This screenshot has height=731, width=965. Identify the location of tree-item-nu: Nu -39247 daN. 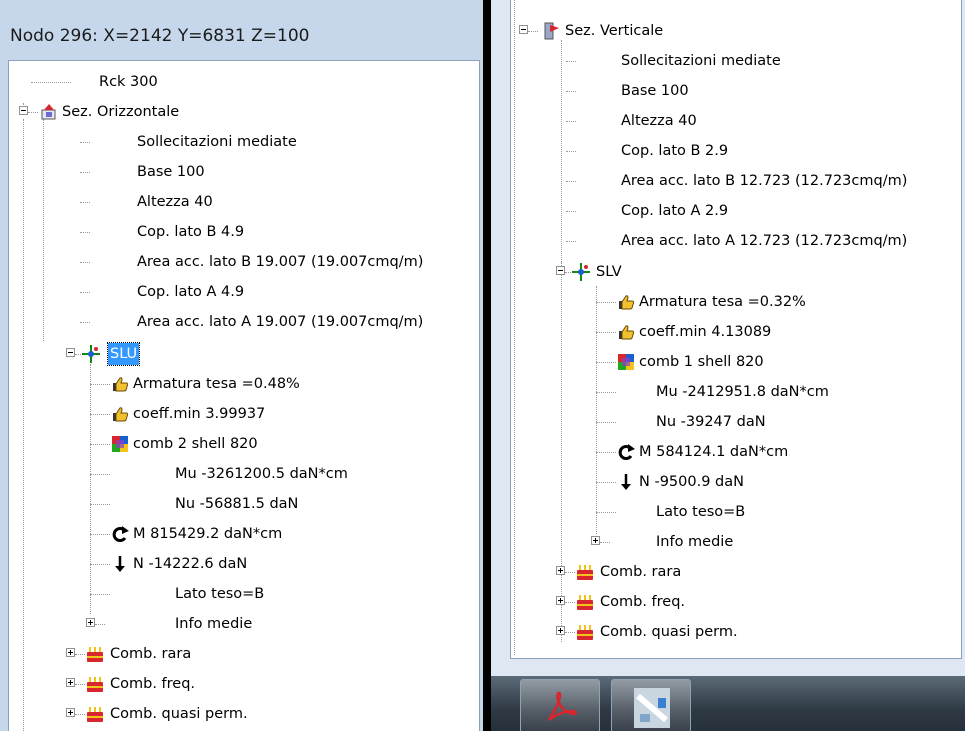
(776, 422).